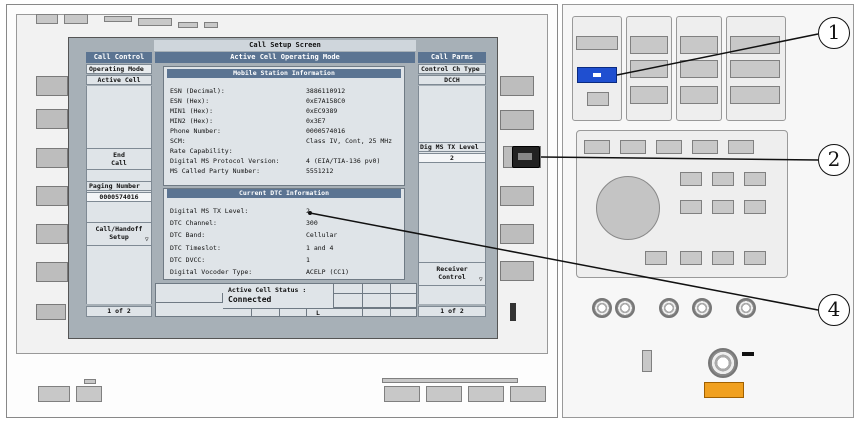 The image size is (859, 425). I want to click on warning-label, so click(724, 390).